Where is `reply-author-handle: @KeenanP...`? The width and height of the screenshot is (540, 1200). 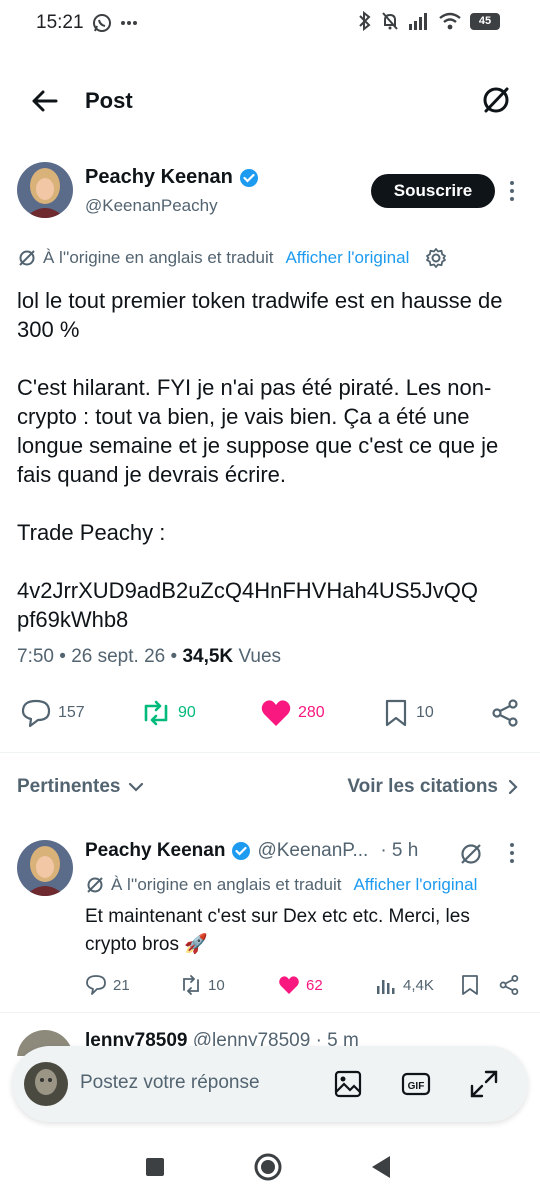
reply-author-handle: @KeenanP... is located at coordinates (312, 851).